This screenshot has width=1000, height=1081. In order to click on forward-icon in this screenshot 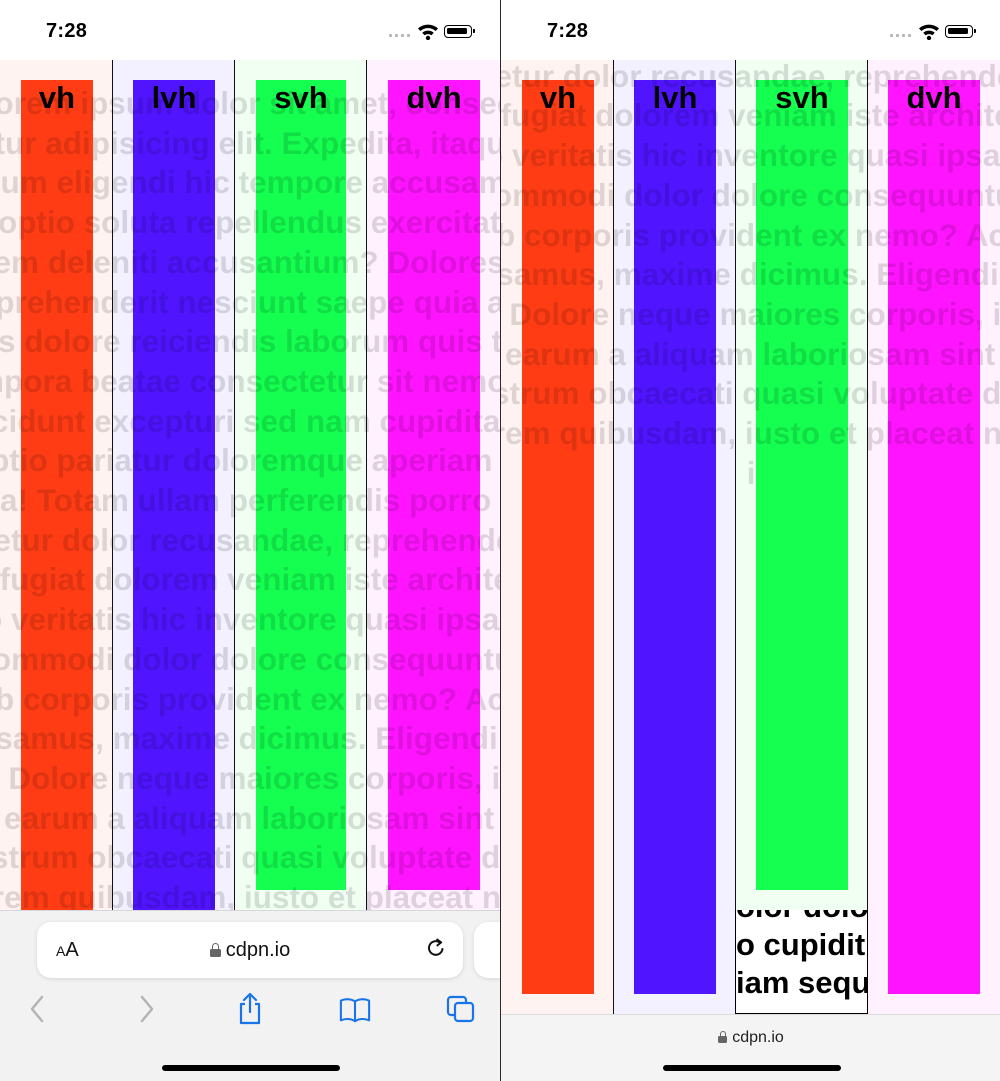, I will do `click(146, 1009)`.